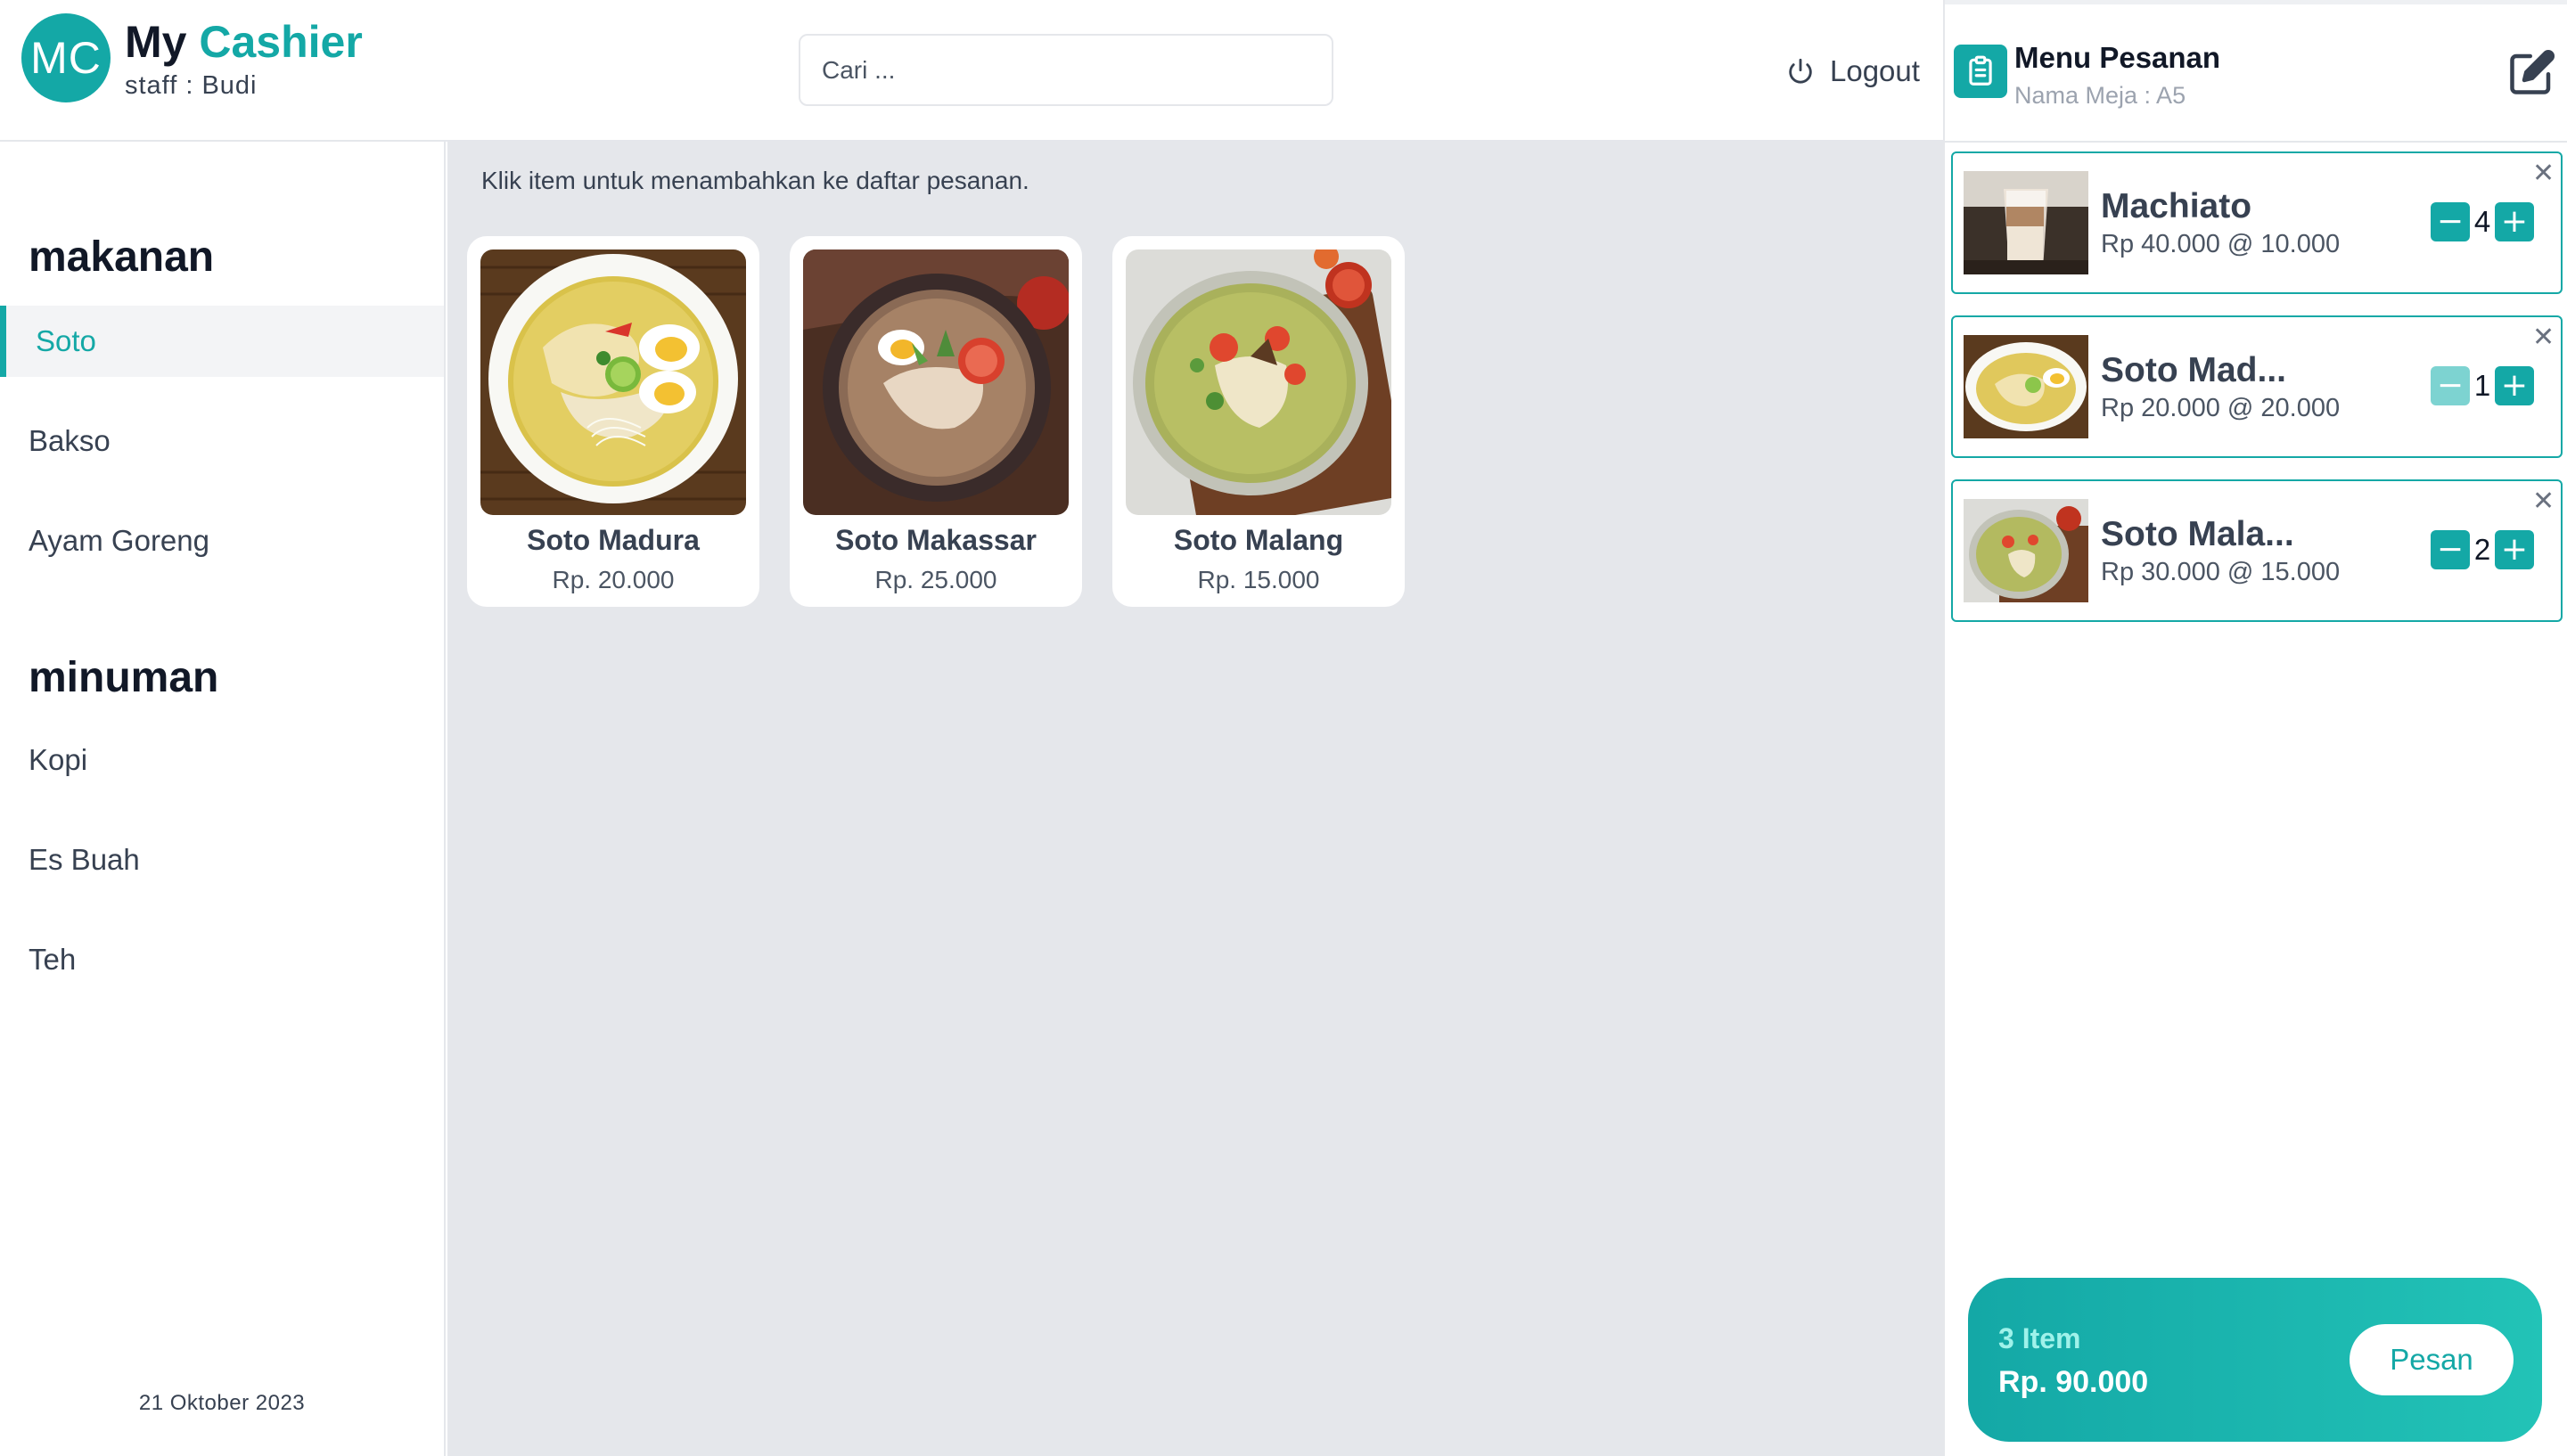  I want to click on order-total: Rp. 90.000, so click(2073, 1382).